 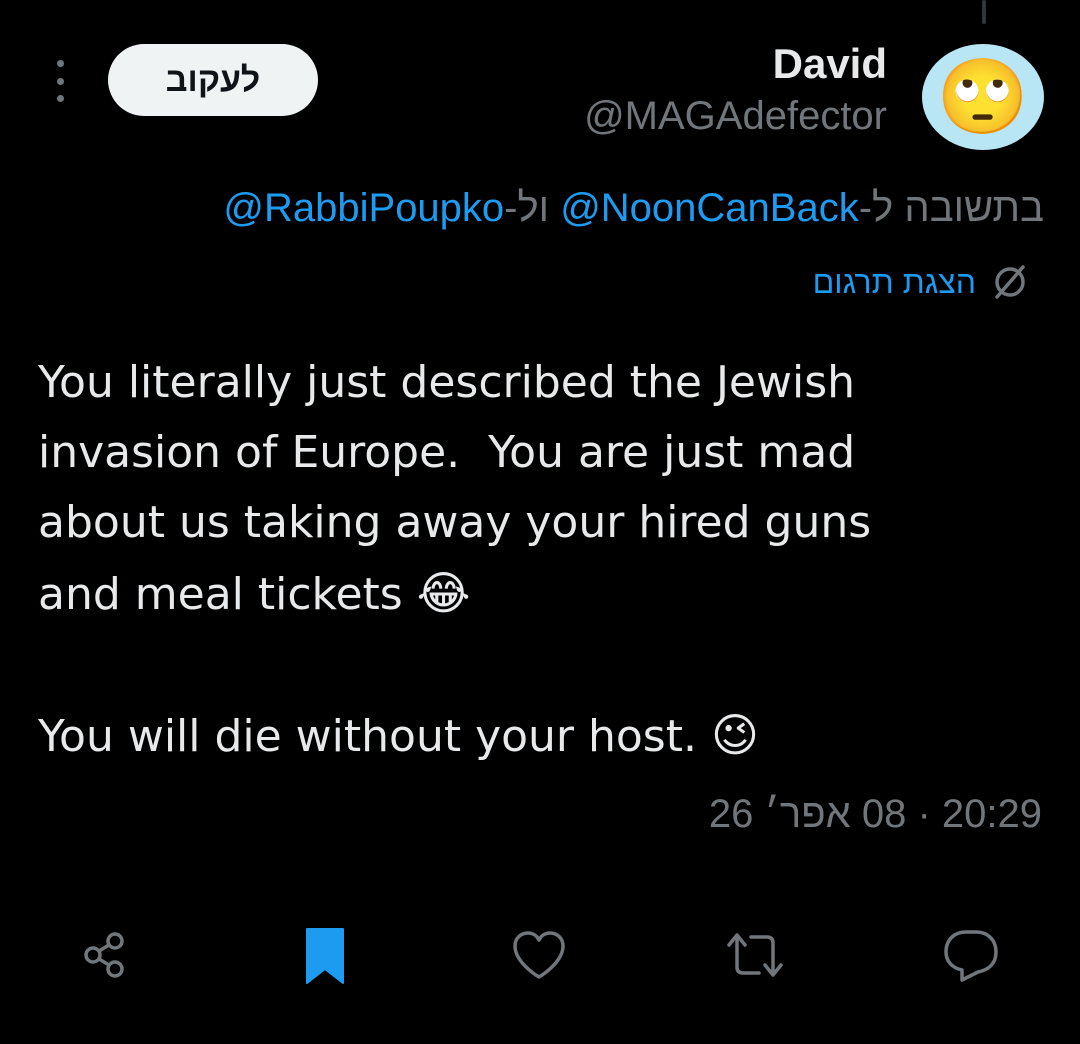 I want to click on reply-context: בתשובה ל-@NoonCanBack ול-@RabbiPoupko, so click(x=633, y=208).